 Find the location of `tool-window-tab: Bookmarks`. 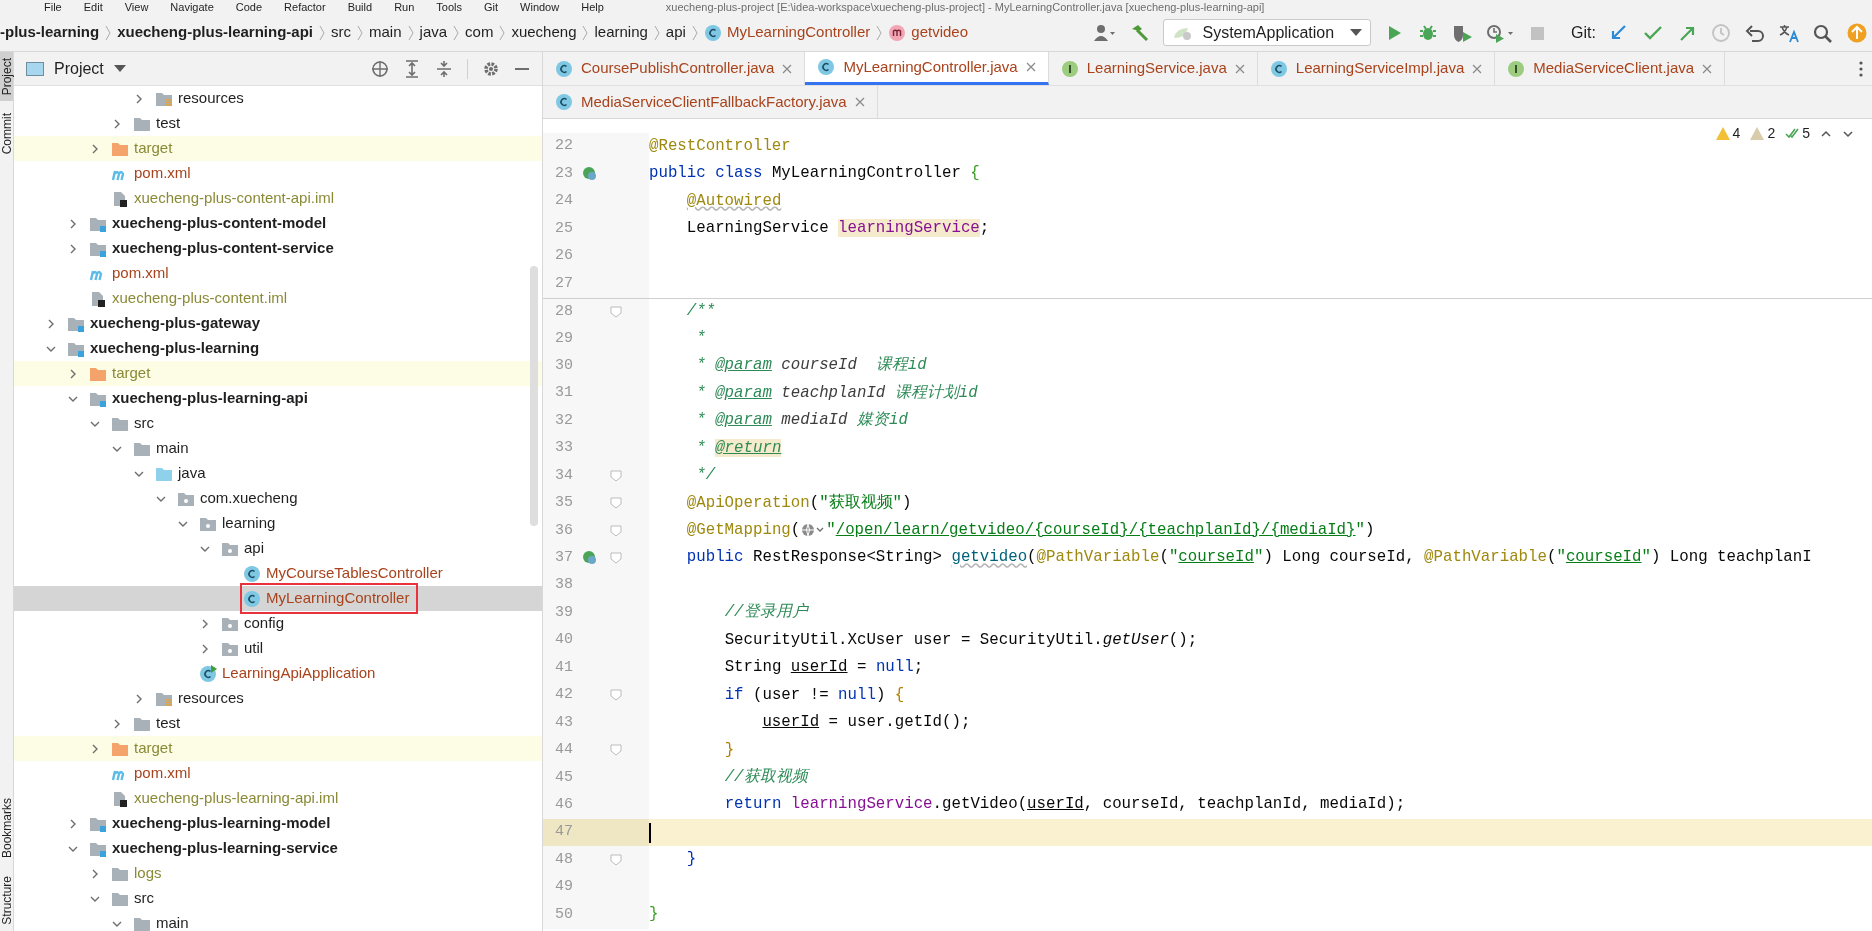

tool-window-tab: Bookmarks is located at coordinates (6, 828).